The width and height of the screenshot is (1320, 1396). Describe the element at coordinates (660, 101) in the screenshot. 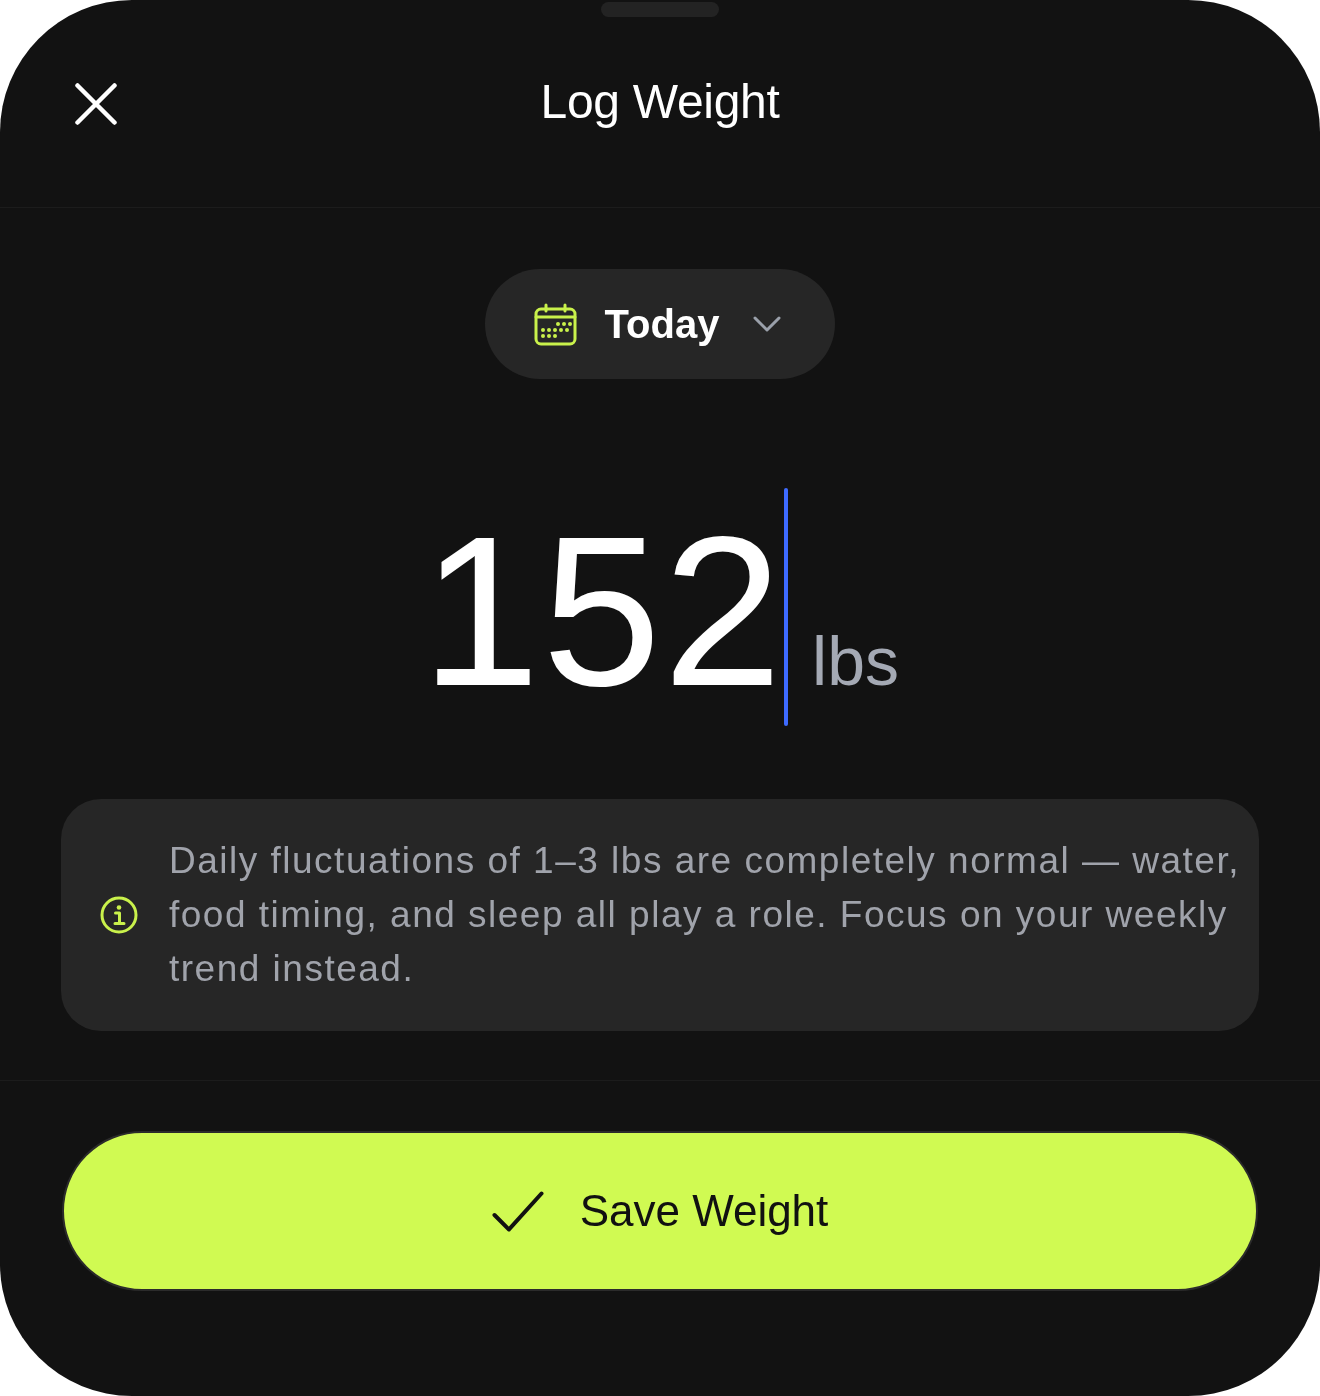

I see `sheet-title: Log Weight` at that location.